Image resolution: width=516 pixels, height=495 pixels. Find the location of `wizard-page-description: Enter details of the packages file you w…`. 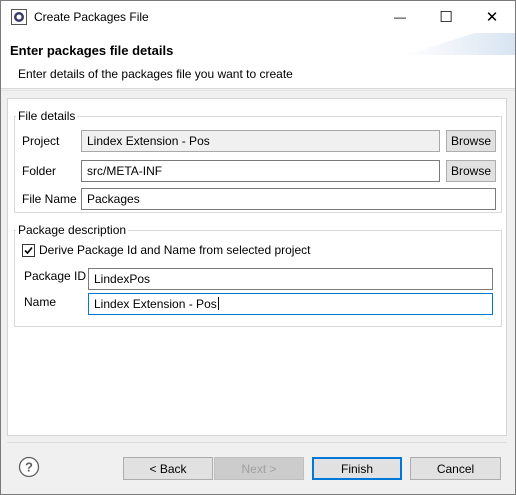

wizard-page-description: Enter details of the packages file you w… is located at coordinates (155, 74).